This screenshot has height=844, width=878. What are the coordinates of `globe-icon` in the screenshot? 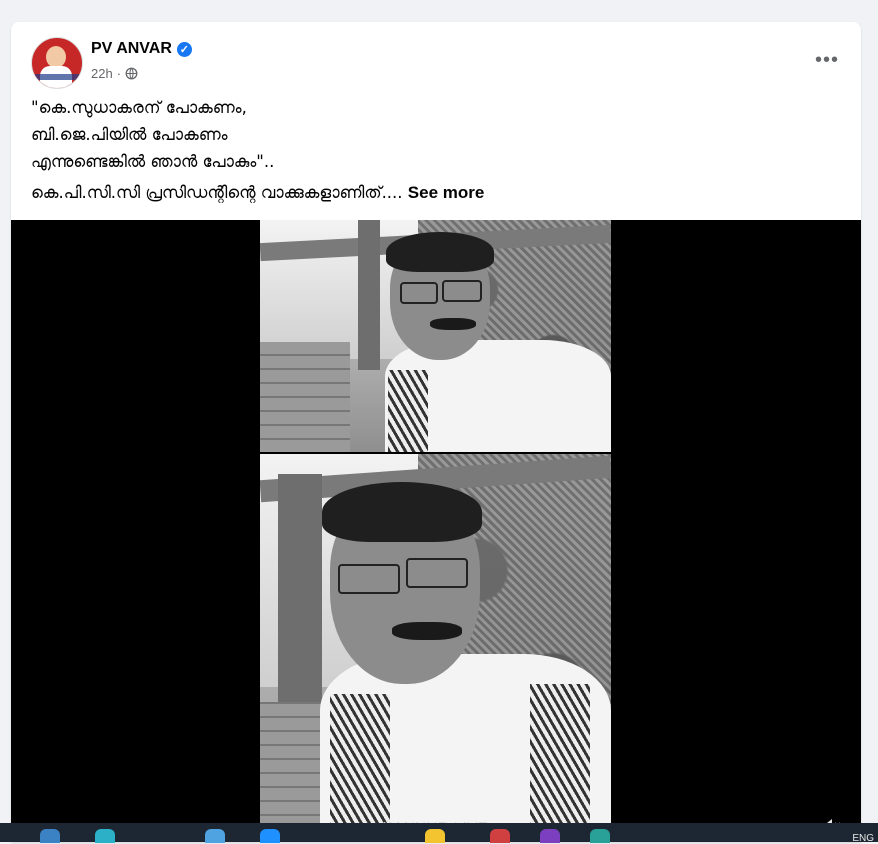 It's located at (131, 73).